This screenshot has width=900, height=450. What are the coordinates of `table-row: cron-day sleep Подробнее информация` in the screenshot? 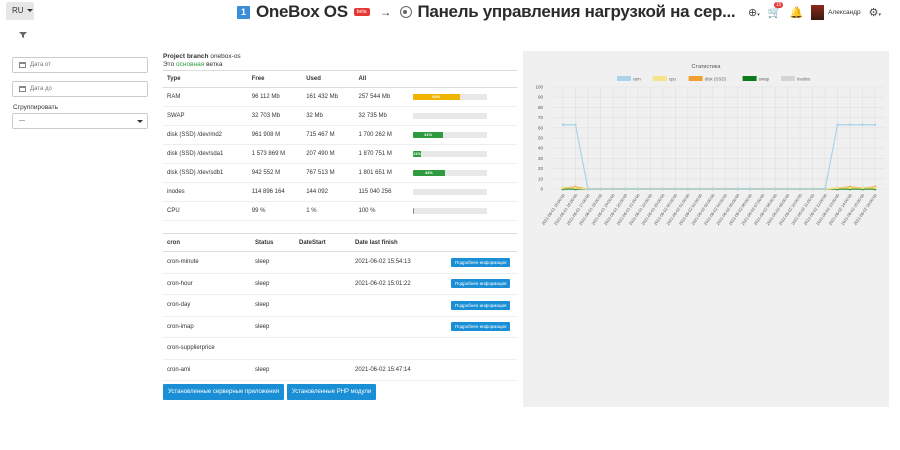 It's located at (340, 305).